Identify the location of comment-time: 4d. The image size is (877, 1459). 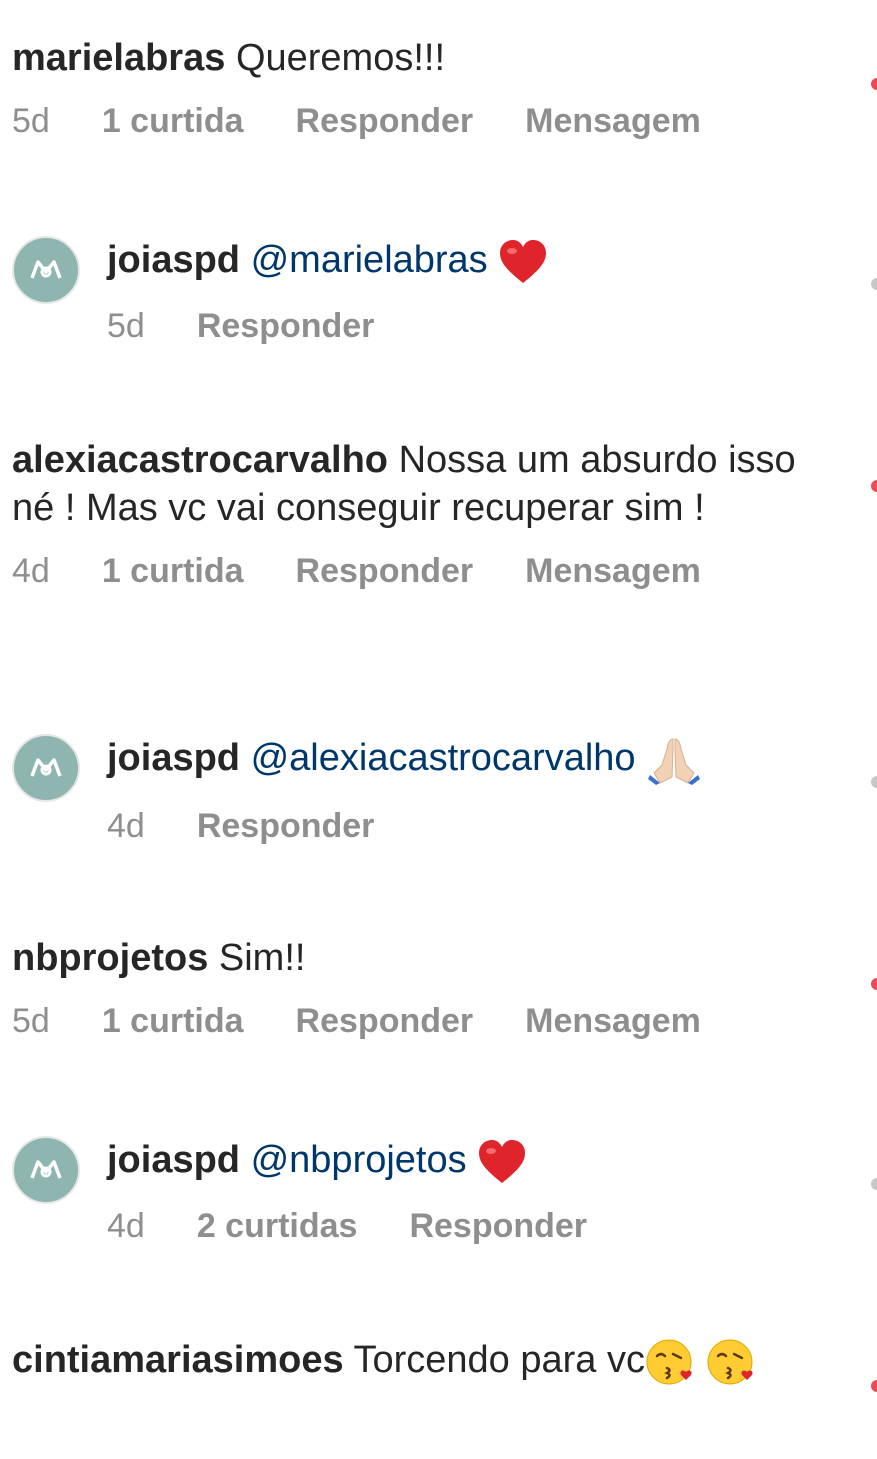
(31, 571).